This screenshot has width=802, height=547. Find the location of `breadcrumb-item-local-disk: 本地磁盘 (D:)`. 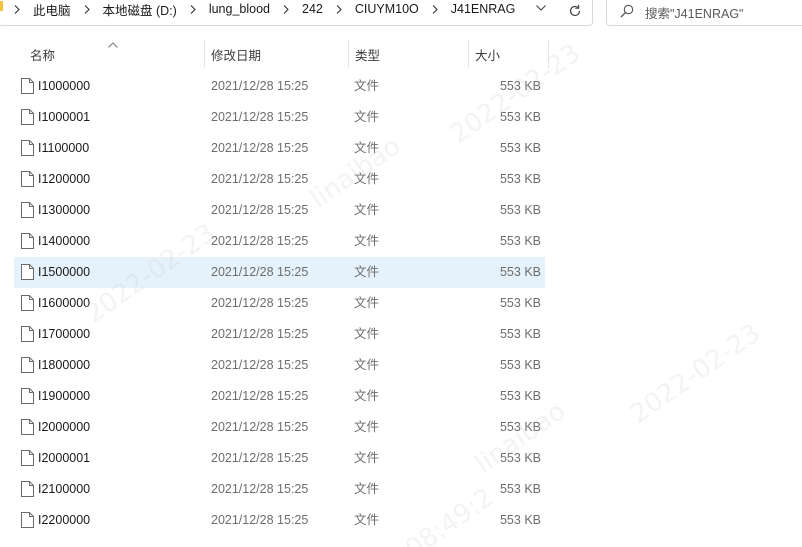

breadcrumb-item-local-disk: 本地磁盘 (D:) is located at coordinates (140, 9).